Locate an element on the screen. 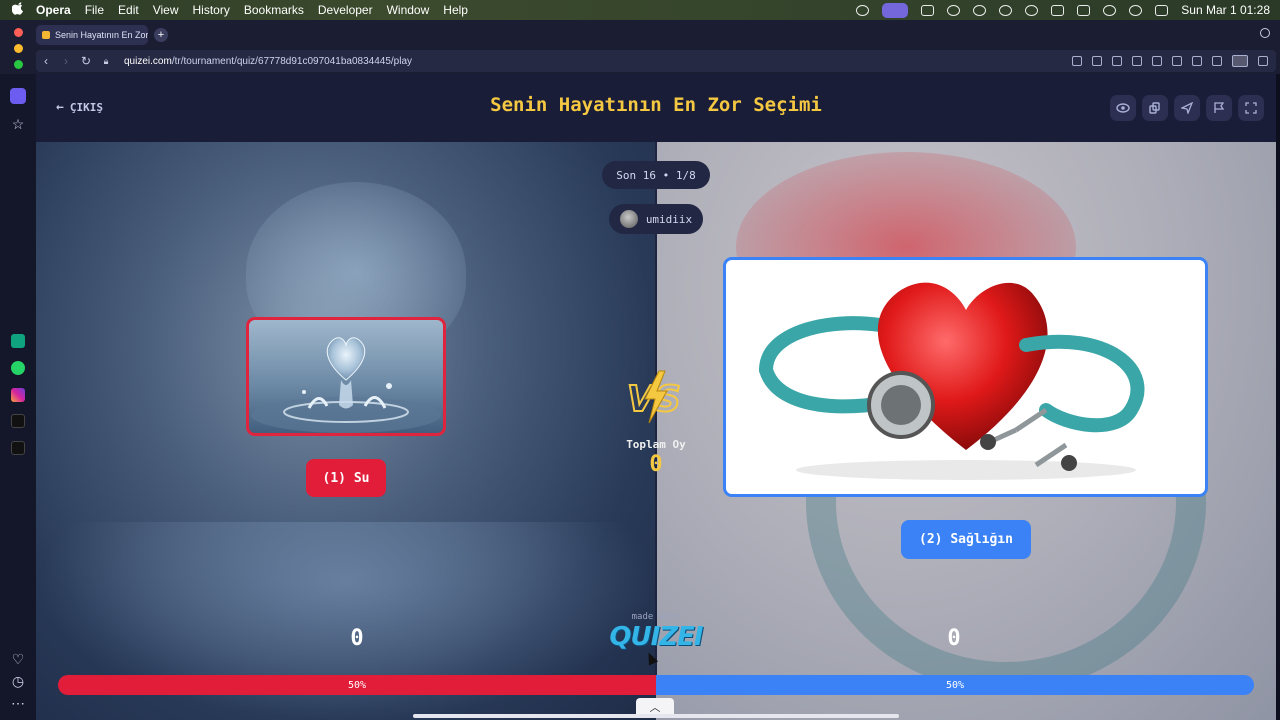 This screenshot has width=1280, height=720. control-center-icon is located at coordinates (1162, 10).